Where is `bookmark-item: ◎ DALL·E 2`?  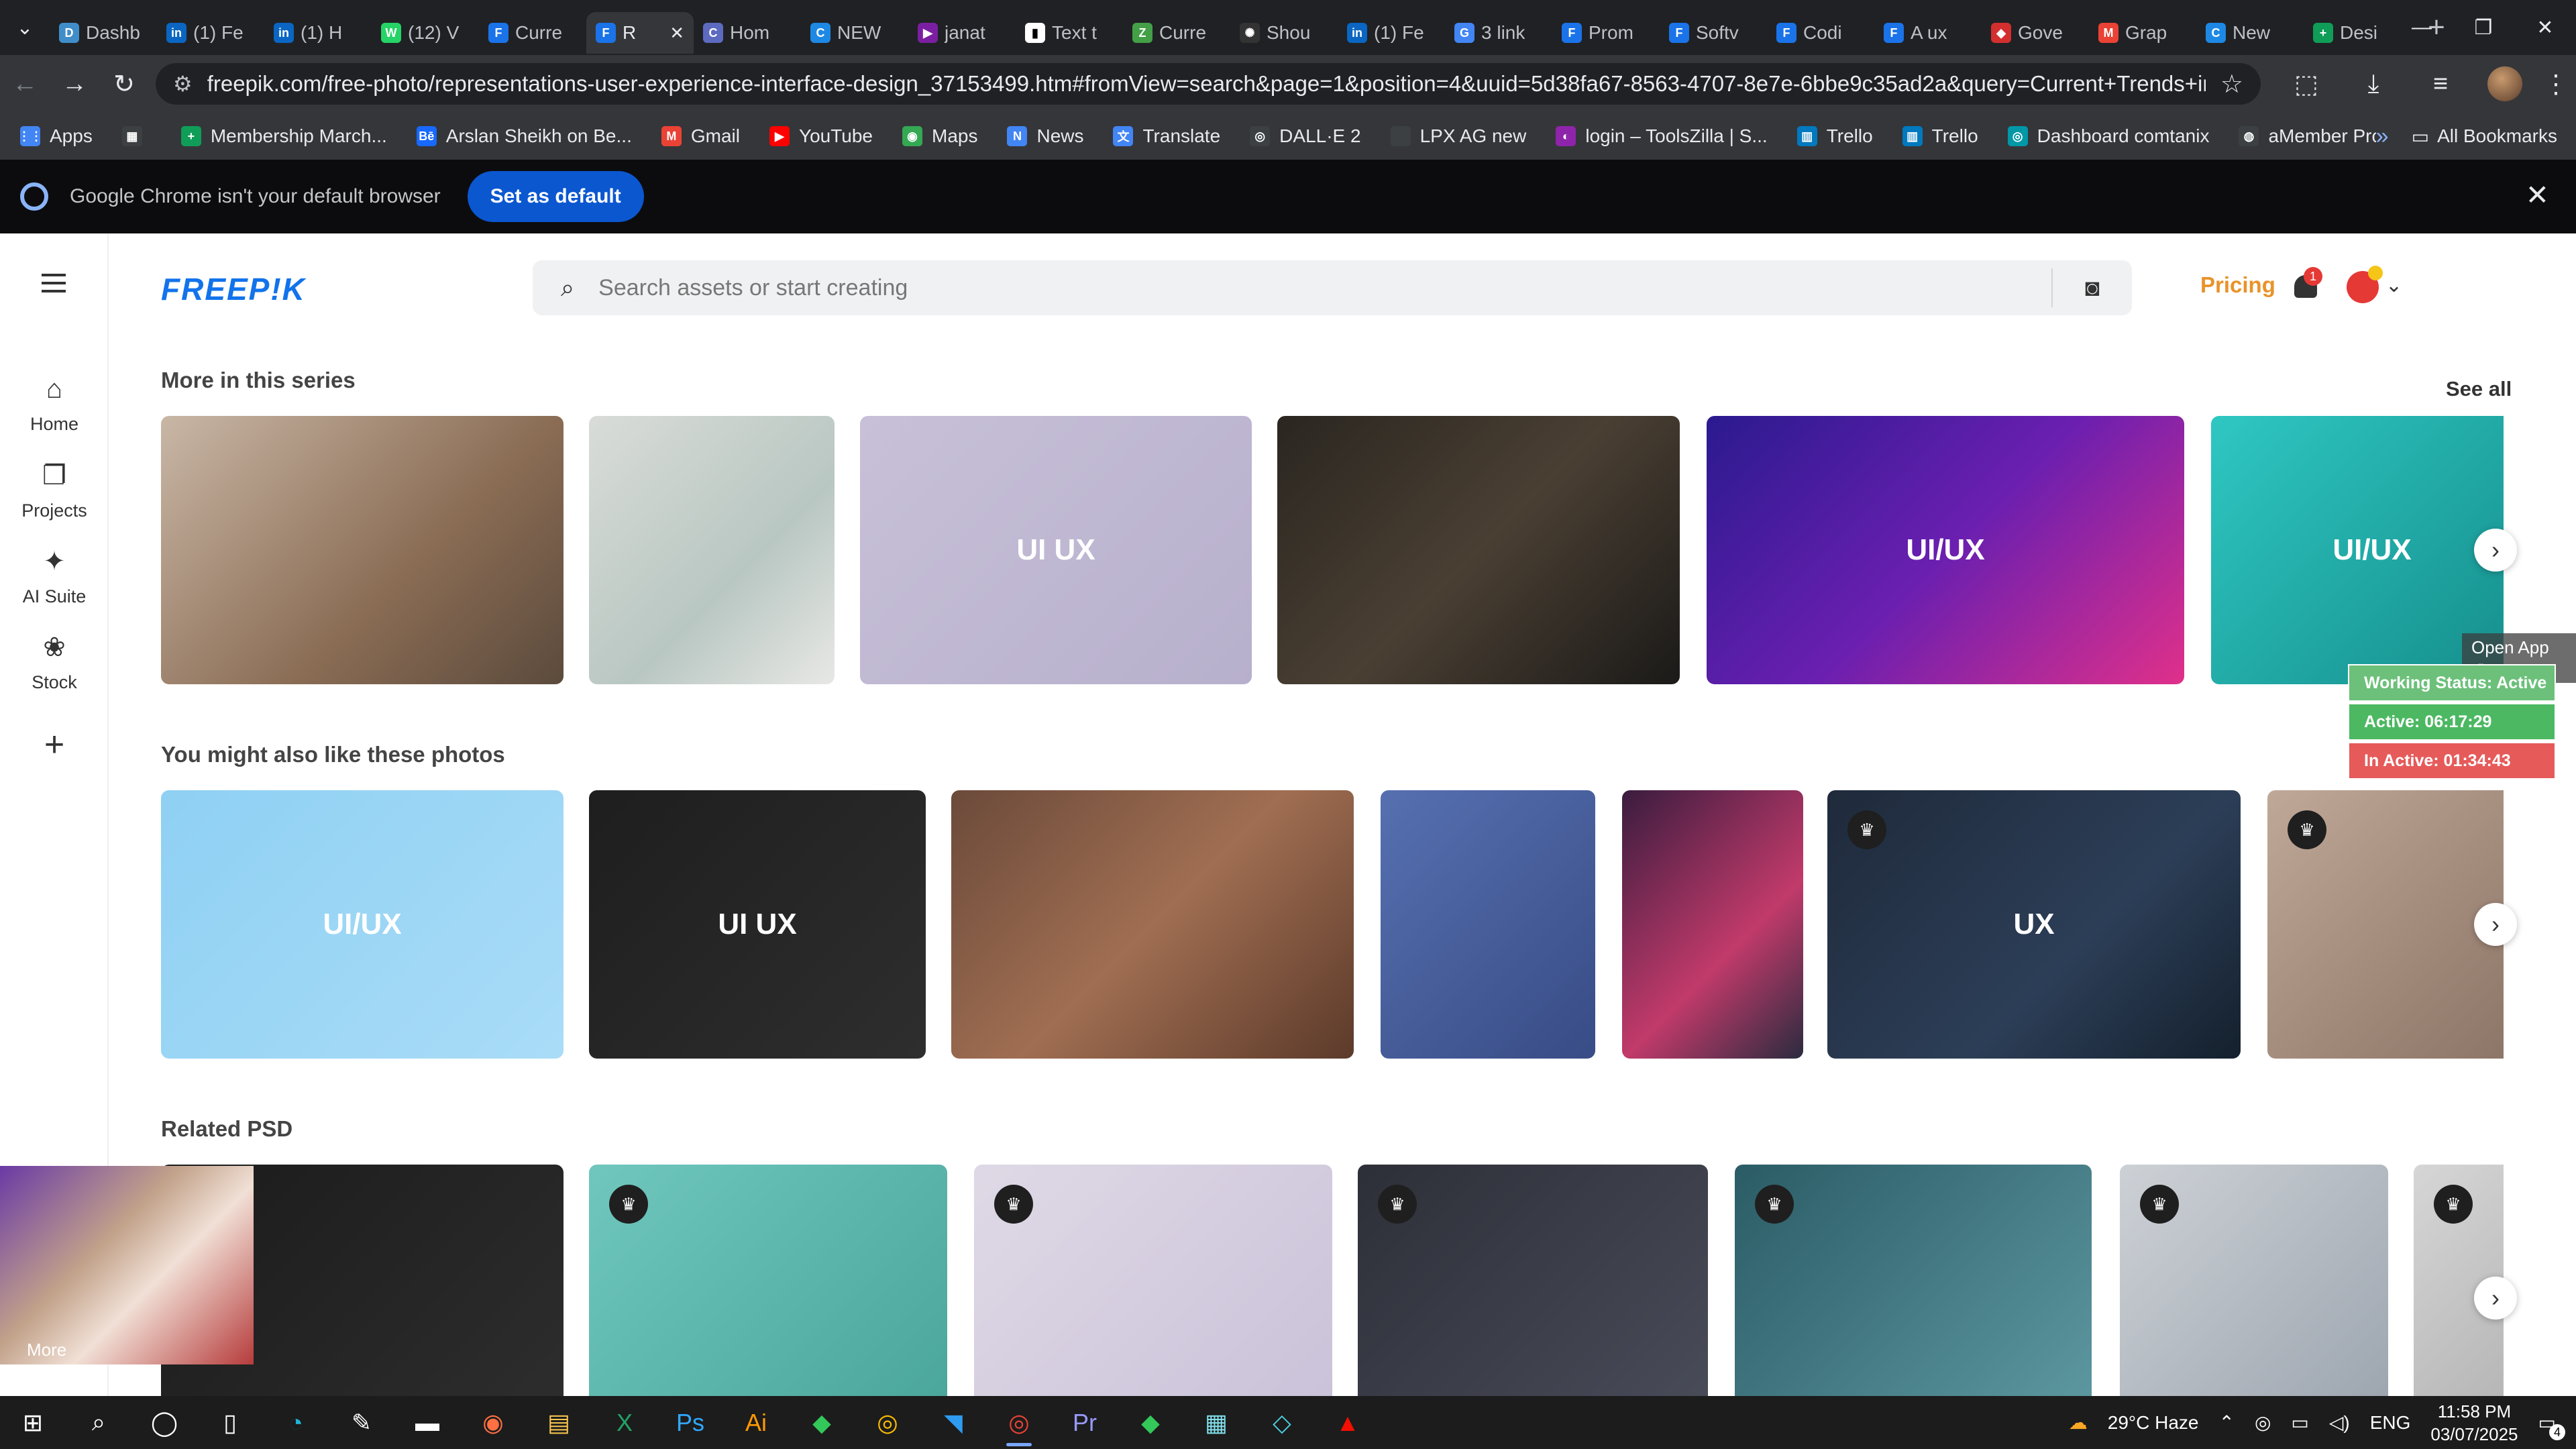
bookmark-item: ◎ DALL·E 2 is located at coordinates (1305, 136).